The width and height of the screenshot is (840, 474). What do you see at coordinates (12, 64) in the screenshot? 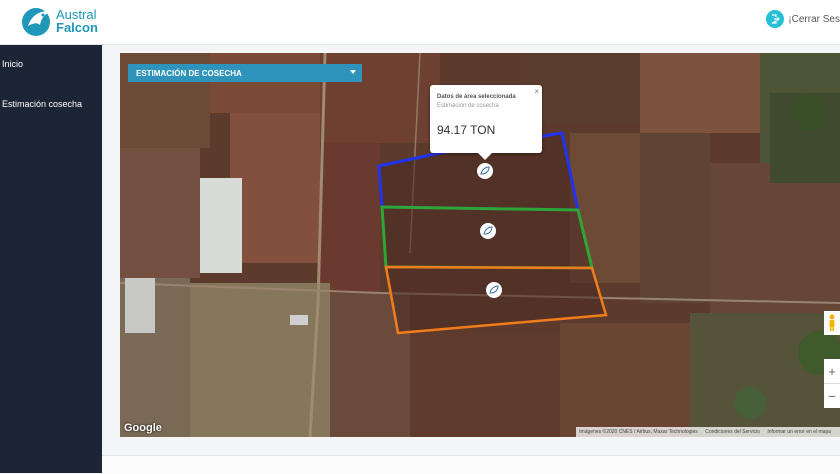
I see `sidebar-item-inicio: Inicio` at bounding box center [12, 64].